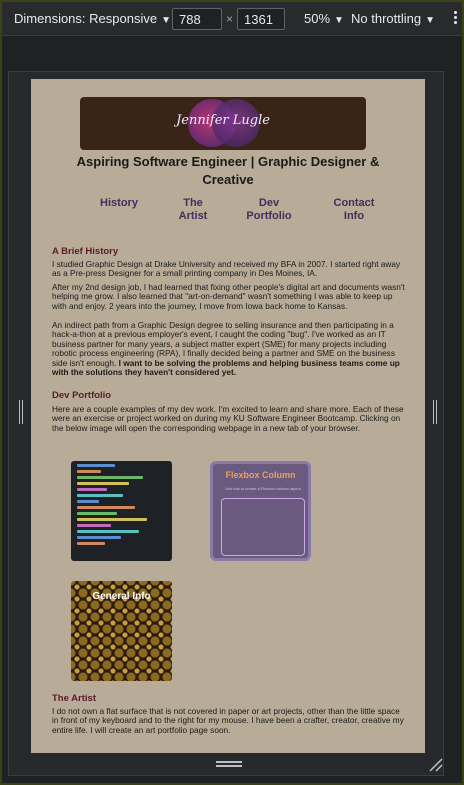 The width and height of the screenshot is (464, 785). What do you see at coordinates (82, 395) in the screenshot?
I see `section-title-dev-portfolio: Dev Portfolio` at bounding box center [82, 395].